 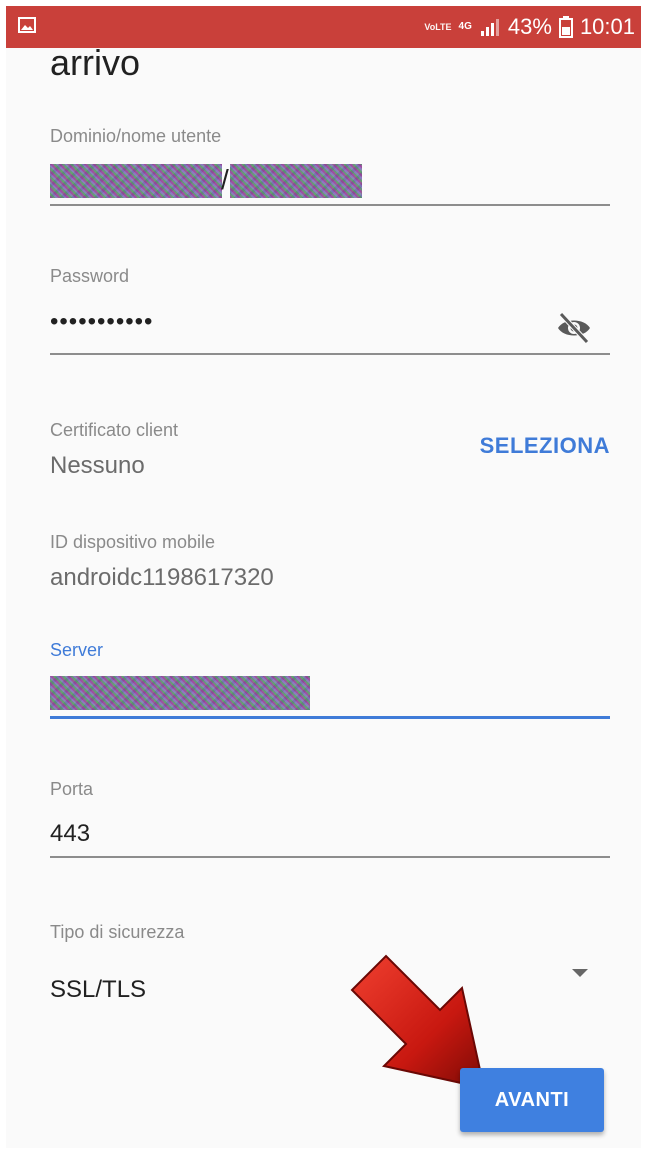 What do you see at coordinates (117, 932) in the screenshot?
I see `security-type-label: Tipo di sicurezza` at bounding box center [117, 932].